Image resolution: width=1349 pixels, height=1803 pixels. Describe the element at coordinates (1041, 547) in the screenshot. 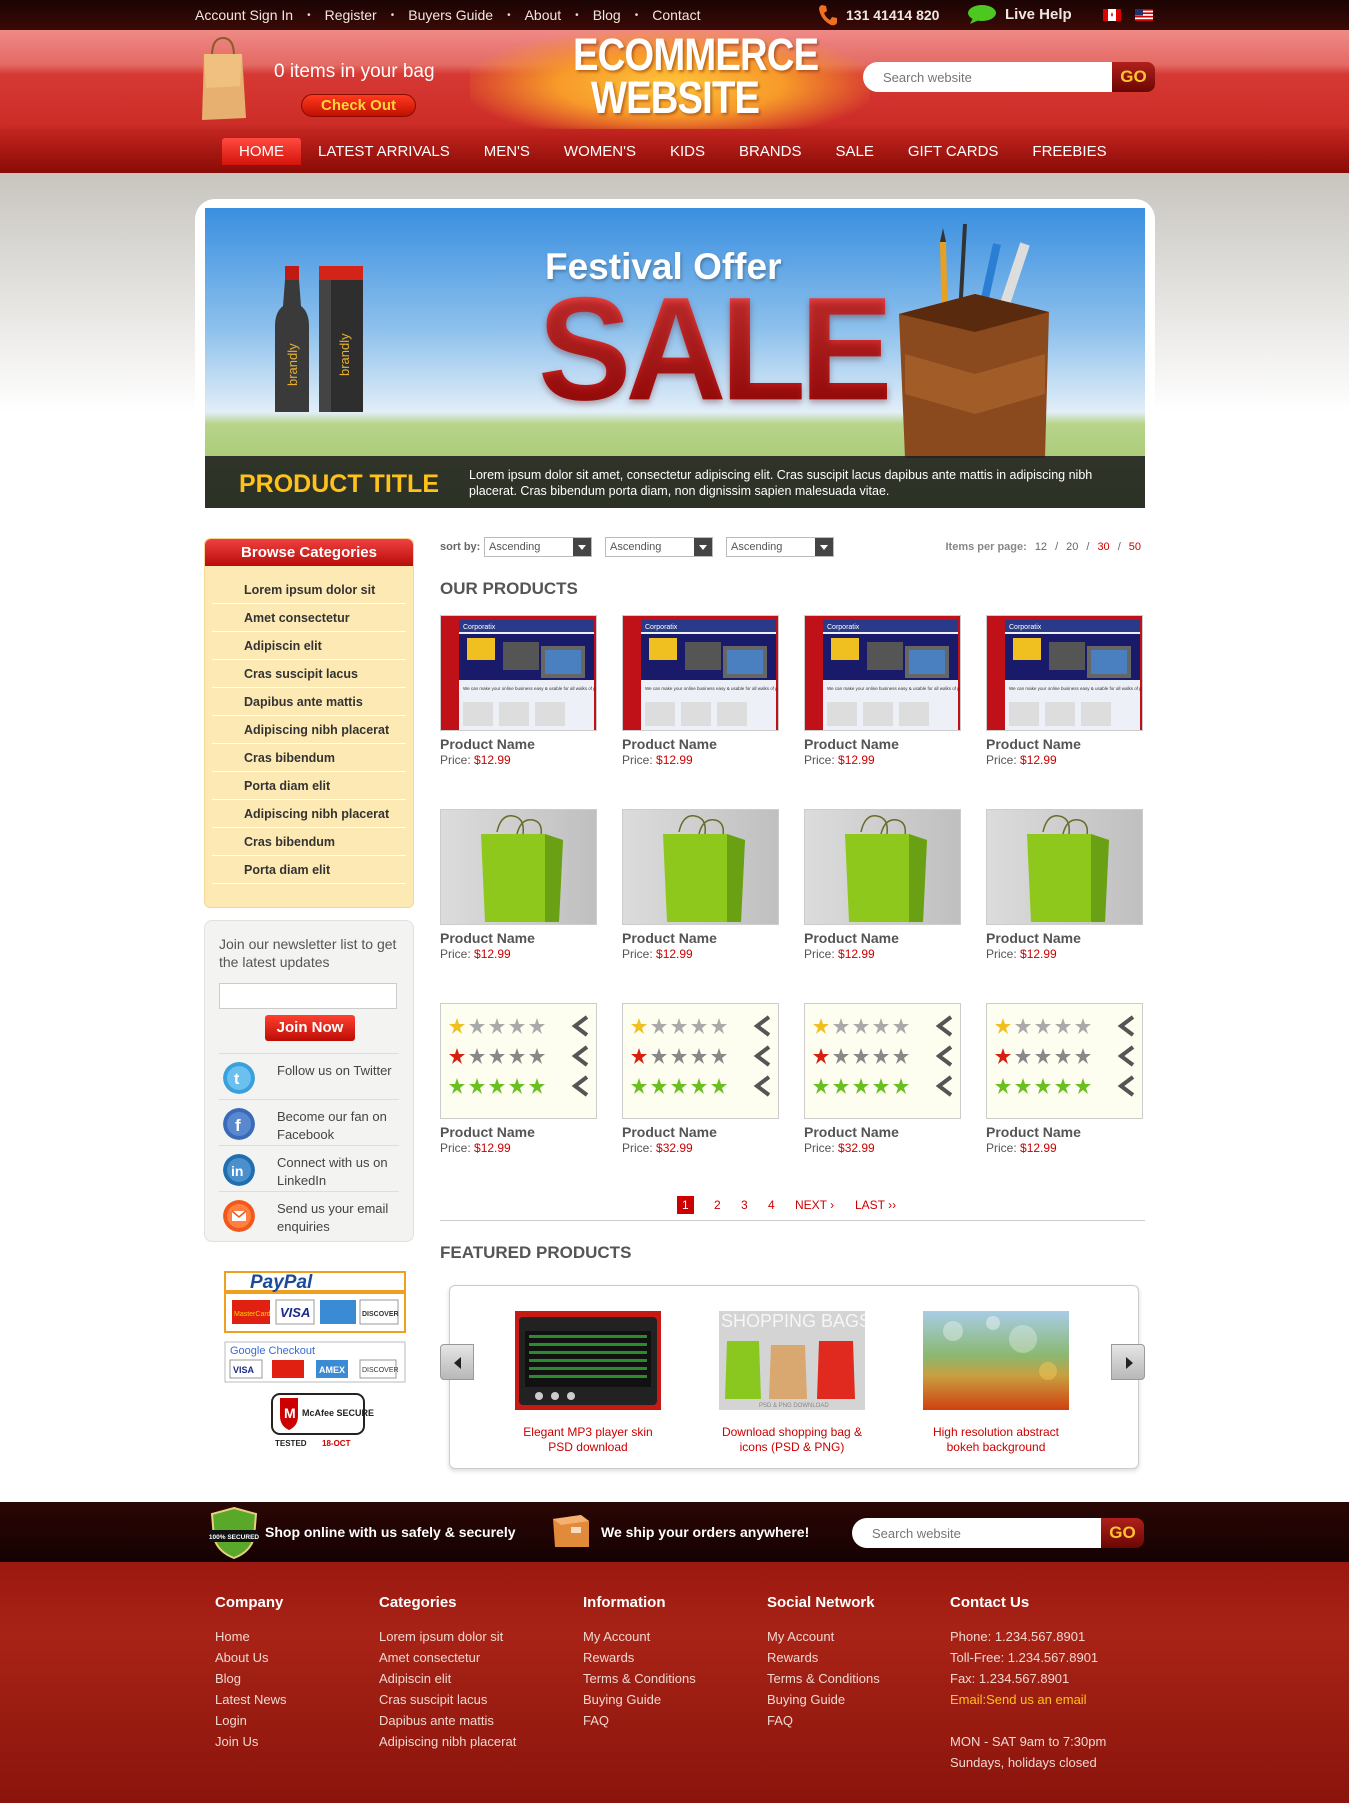

I see `per-page-option: 12` at that location.